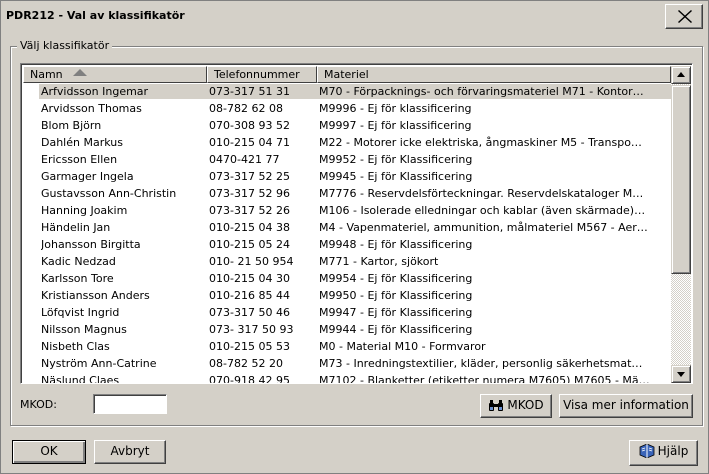 This screenshot has height=474, width=709. I want to click on help-button: Hjälp, so click(663, 453).